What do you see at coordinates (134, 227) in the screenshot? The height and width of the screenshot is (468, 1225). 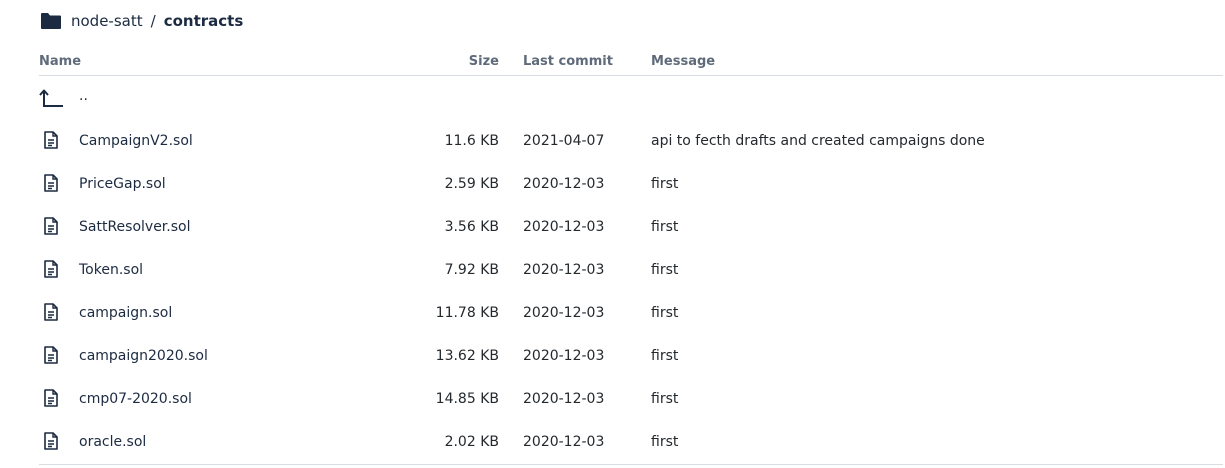 I see `file-name-link: SattResolver.sol` at bounding box center [134, 227].